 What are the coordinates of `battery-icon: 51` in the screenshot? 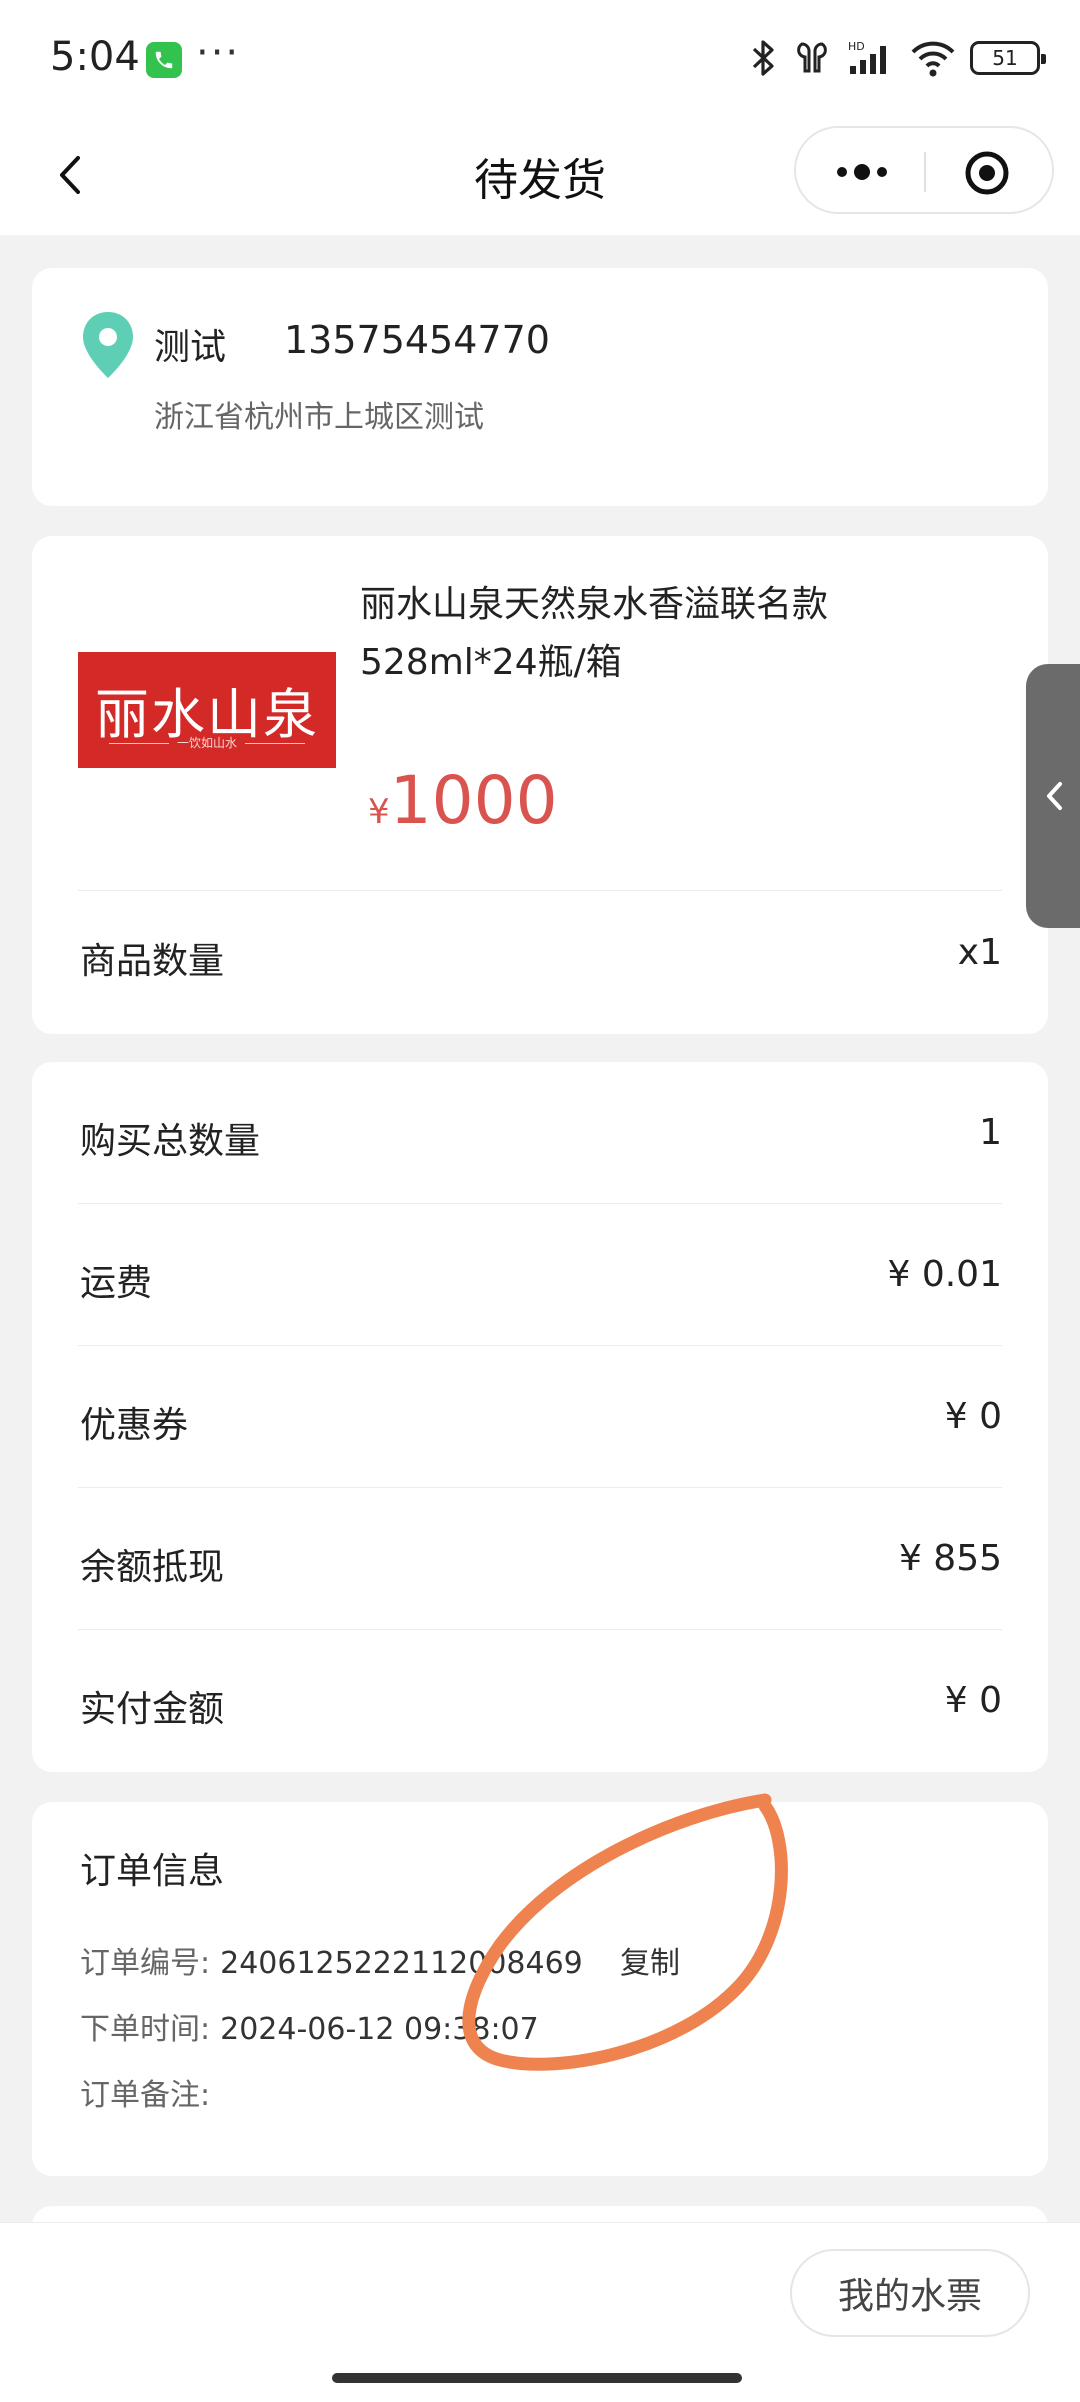 It's located at (1008, 58).